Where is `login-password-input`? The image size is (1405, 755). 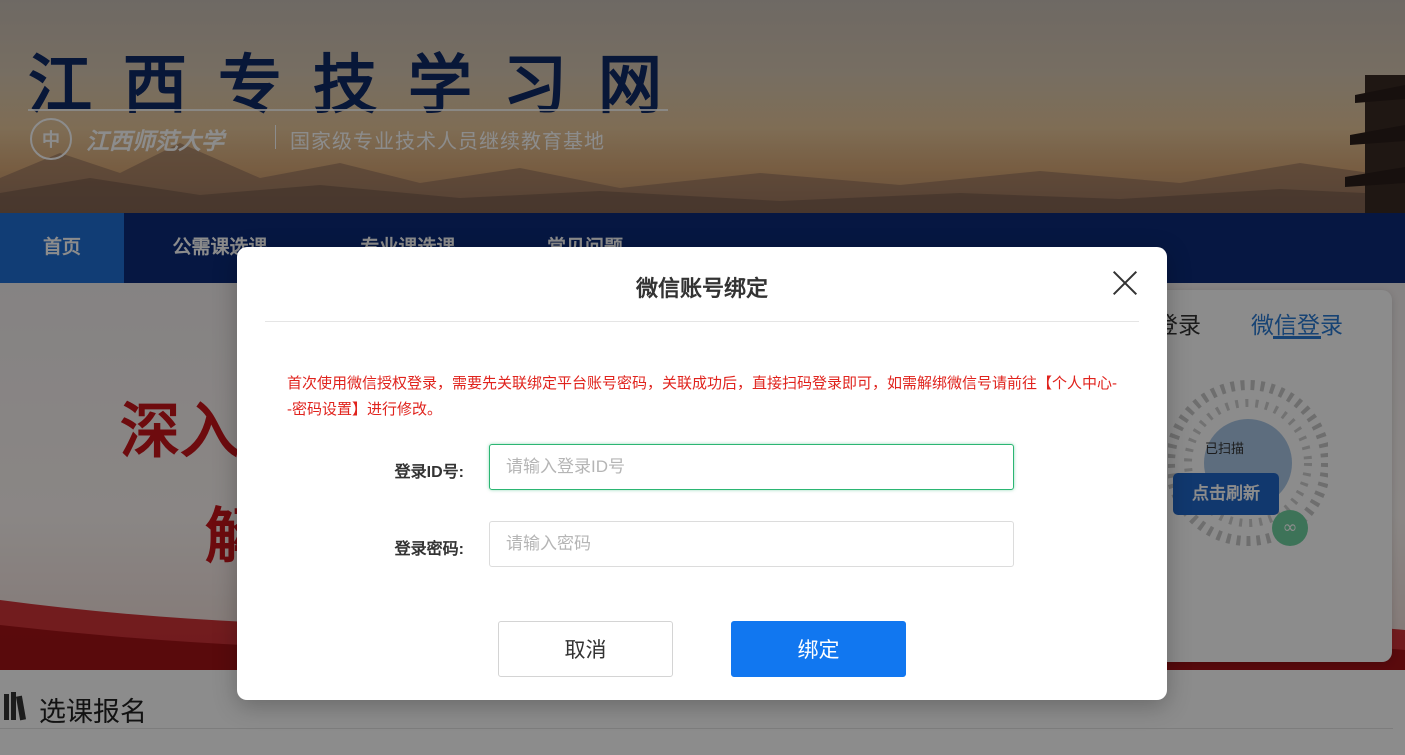
login-password-input is located at coordinates (751, 544).